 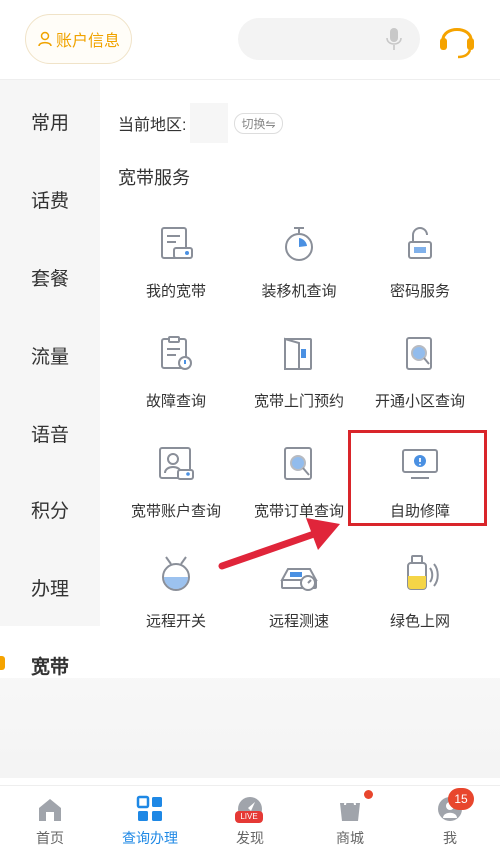 What do you see at coordinates (258, 123) in the screenshot?
I see `switch-region-button: 切换⇋` at bounding box center [258, 123].